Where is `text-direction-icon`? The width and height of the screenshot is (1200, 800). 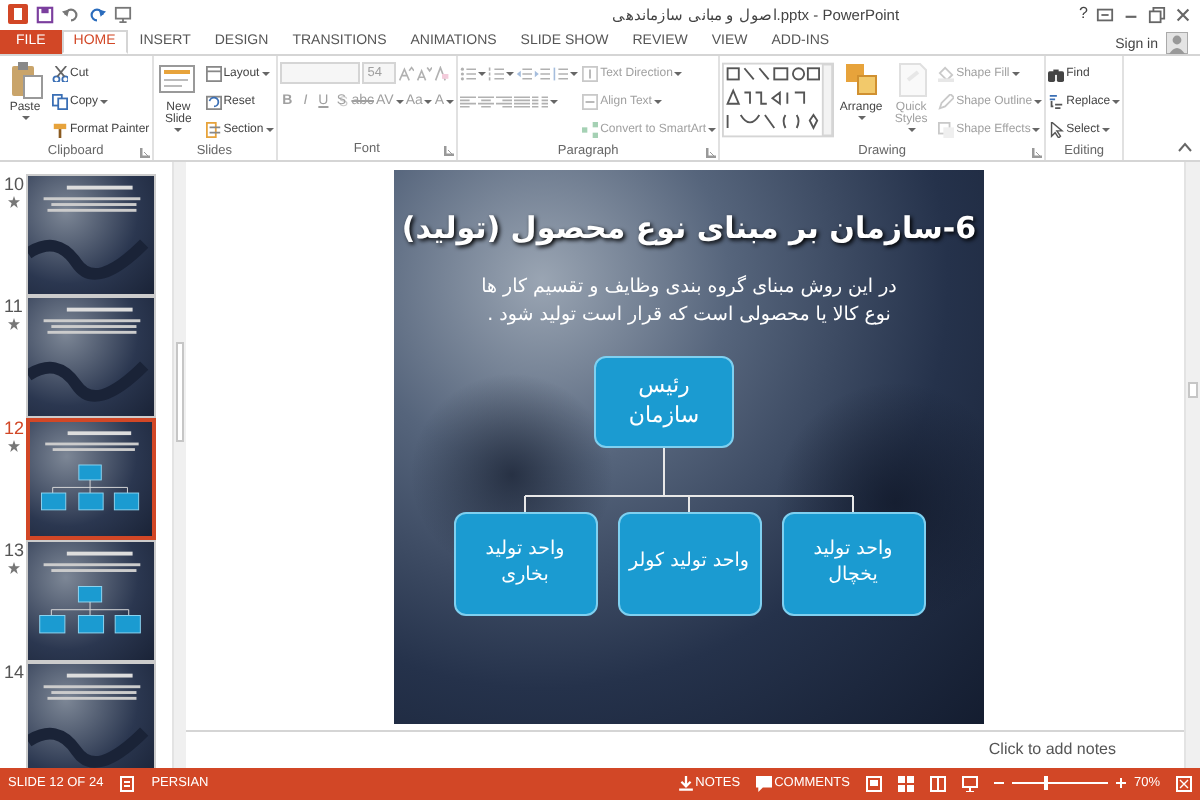 text-direction-icon is located at coordinates (590, 73).